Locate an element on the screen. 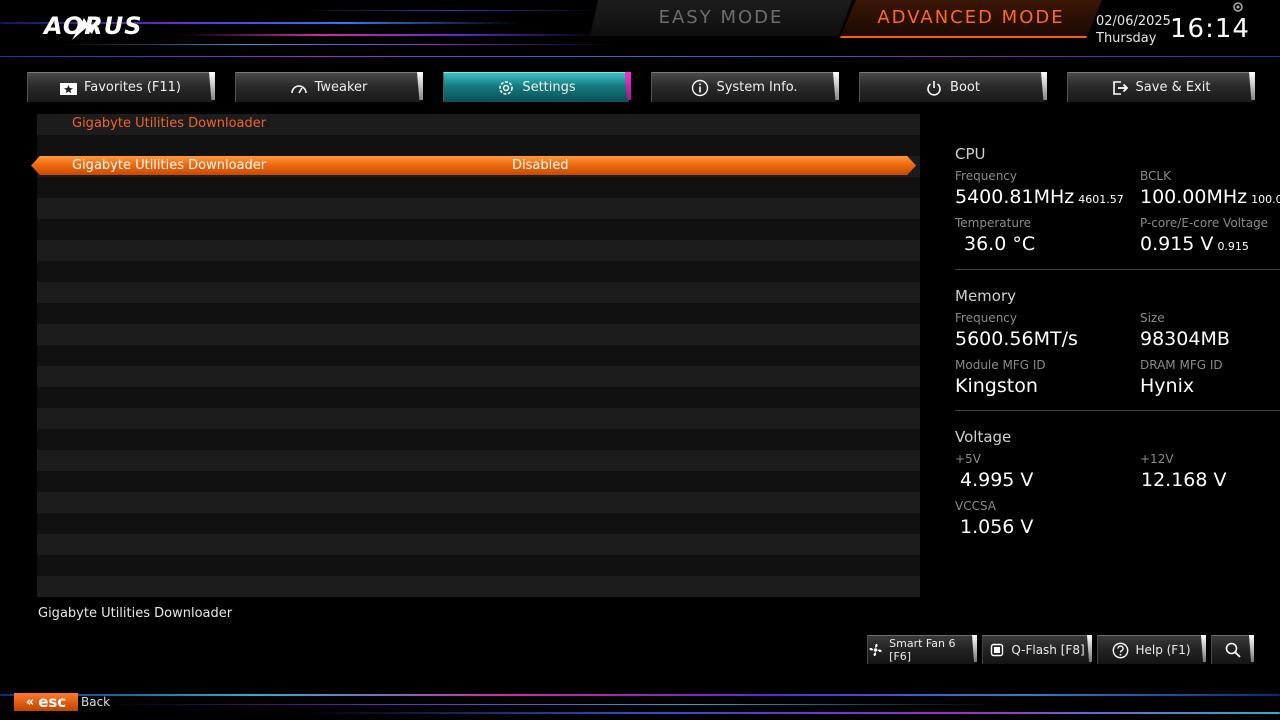  smart-fan-label: Smart Fan 6 [F6] is located at coordinates (922, 650).